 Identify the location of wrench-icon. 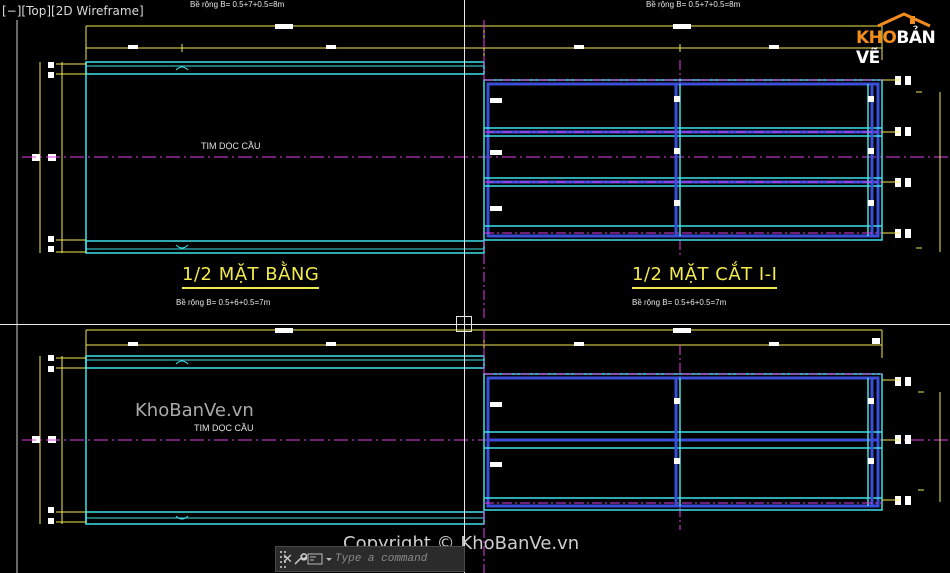
(300, 559).